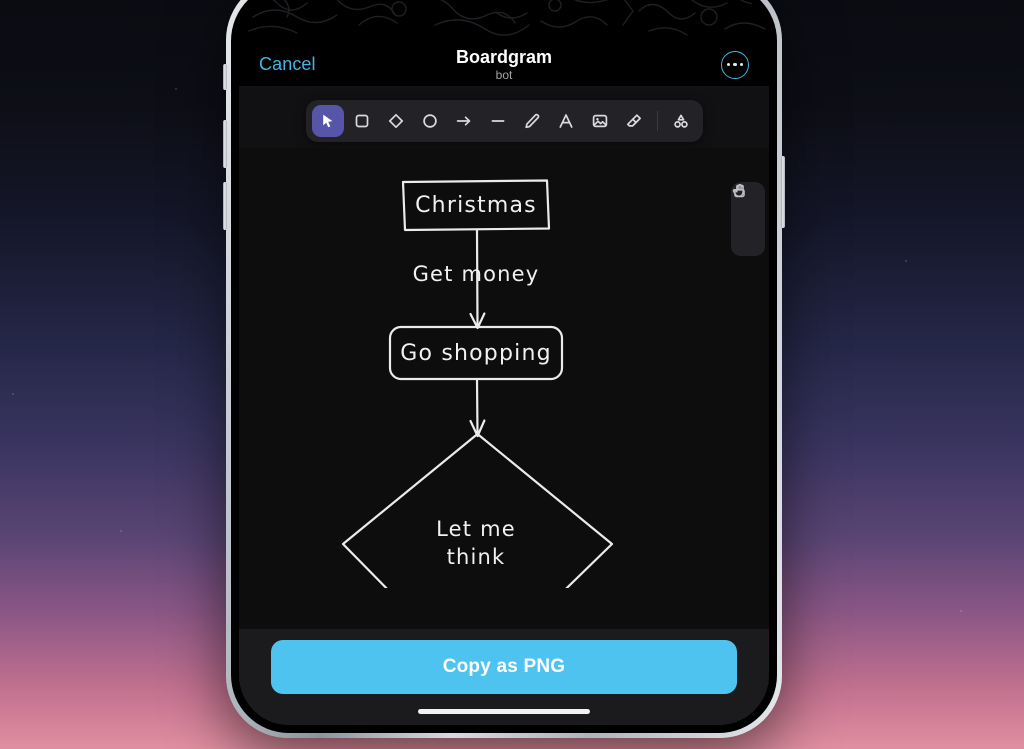  Describe the element at coordinates (738, 190) in the screenshot. I see `hand-icon` at that location.